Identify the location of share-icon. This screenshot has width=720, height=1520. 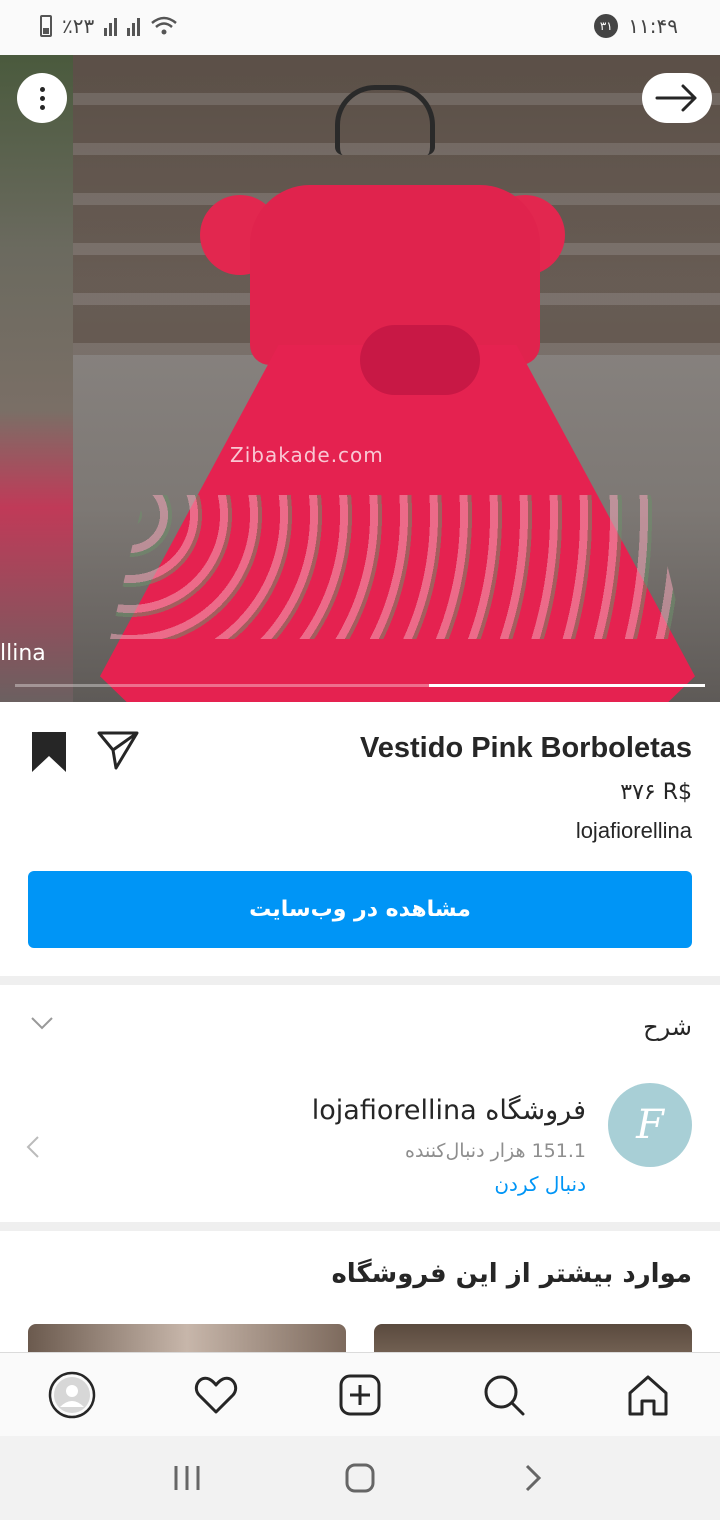
(118, 752).